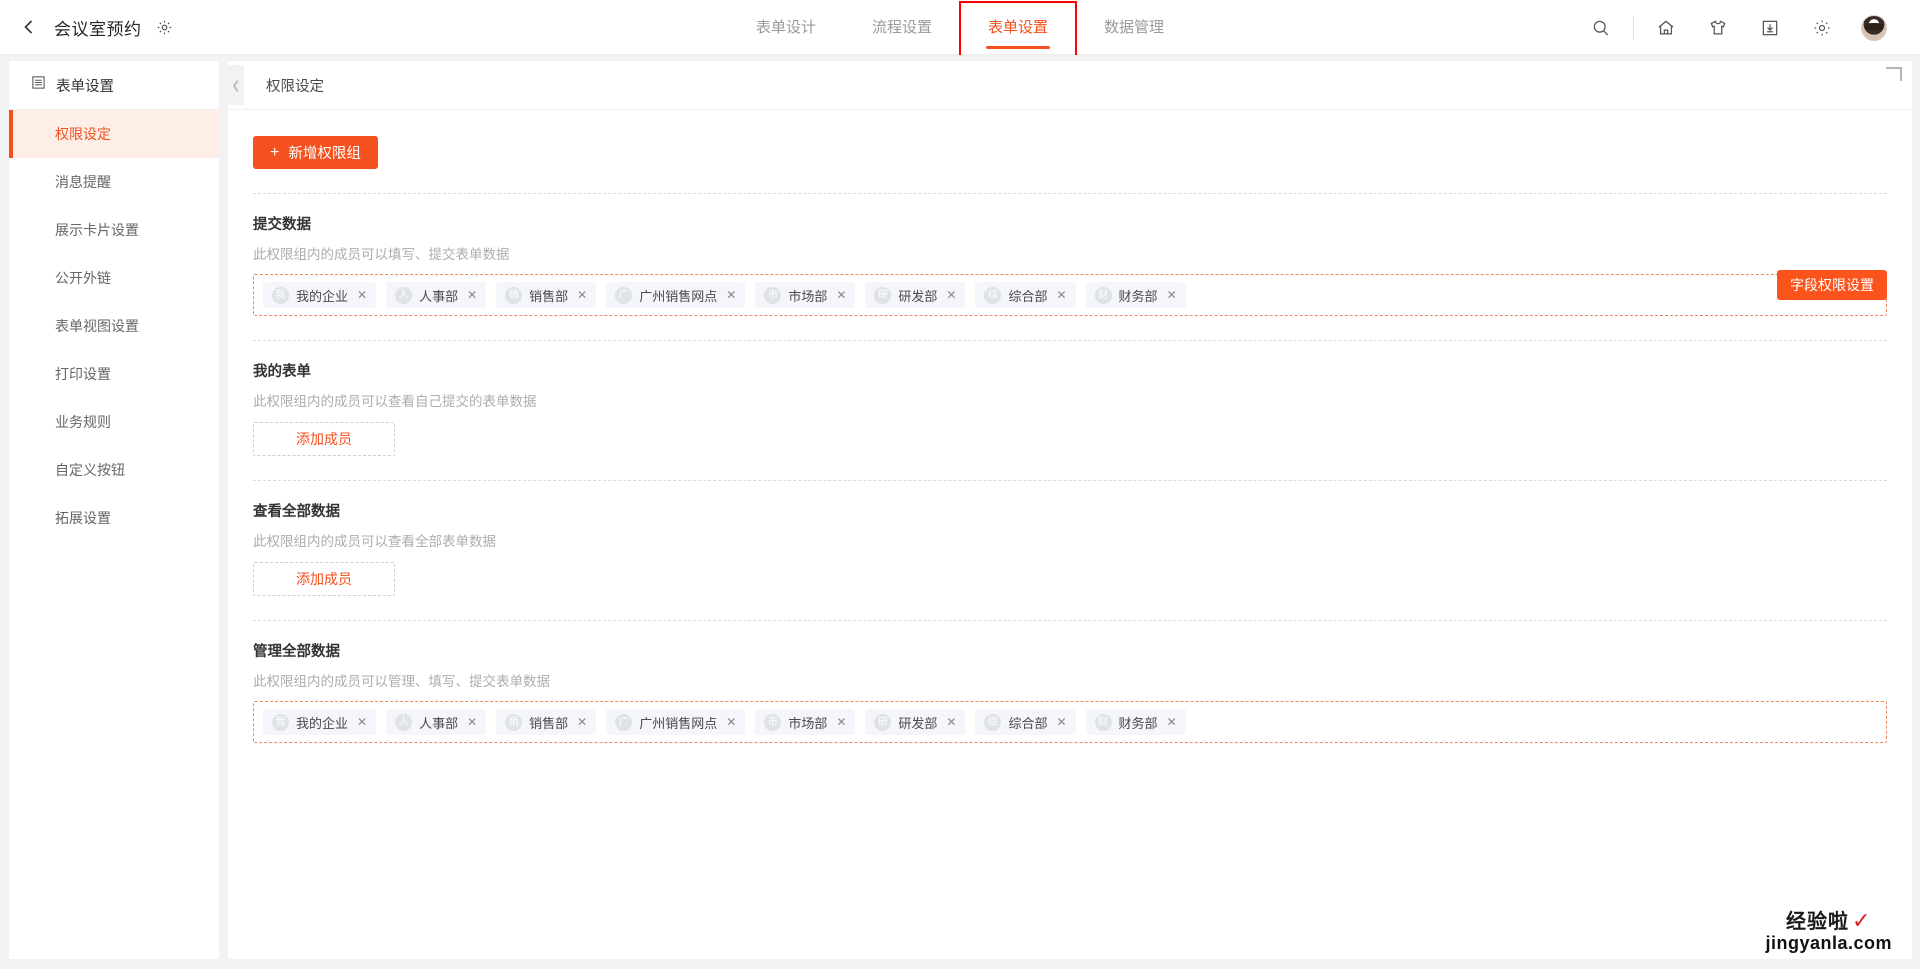 The height and width of the screenshot is (969, 1920). What do you see at coordinates (786, 27) in the screenshot?
I see `tab-form-design: 表单设计` at bounding box center [786, 27].